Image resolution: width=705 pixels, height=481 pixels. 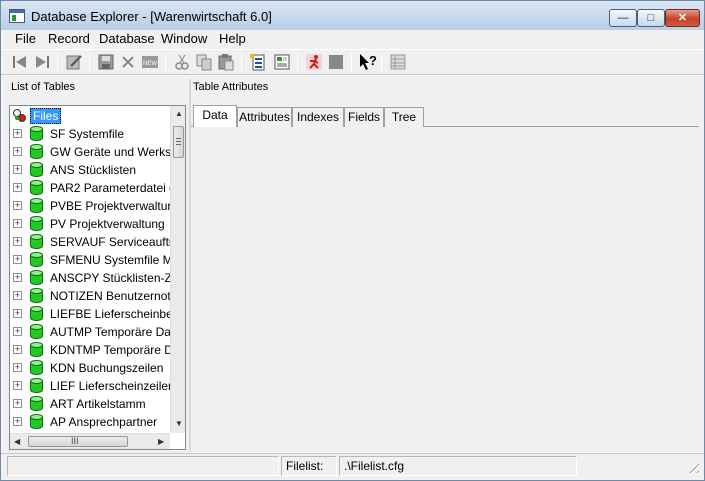 What do you see at coordinates (204, 62) in the screenshot?
I see `copy-icon` at bounding box center [204, 62].